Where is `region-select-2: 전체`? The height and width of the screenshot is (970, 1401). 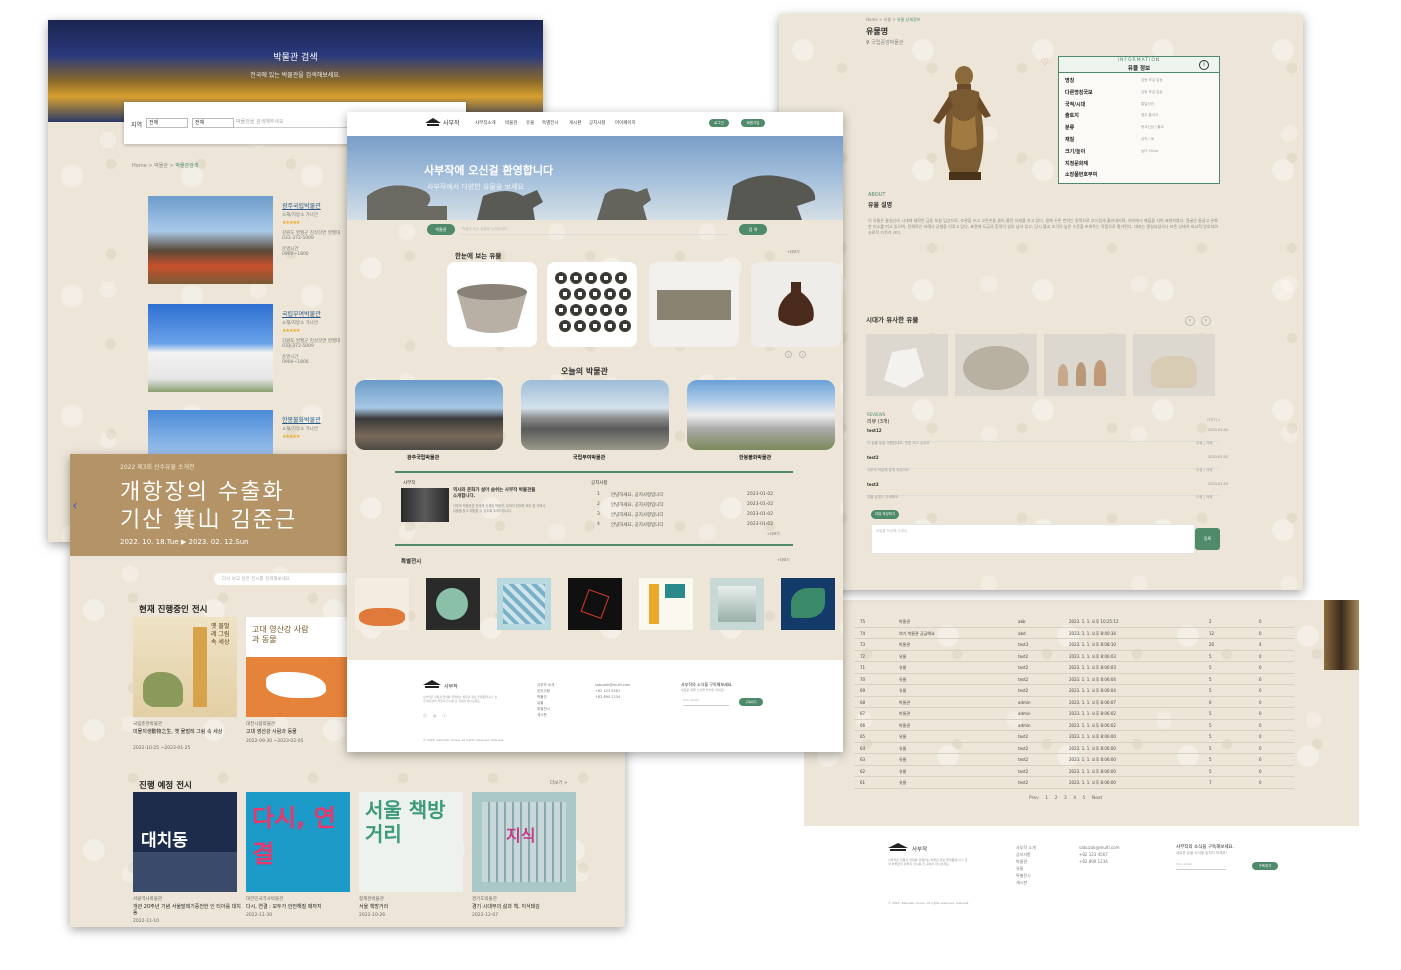 region-select-2: 전체 is located at coordinates (213, 123).